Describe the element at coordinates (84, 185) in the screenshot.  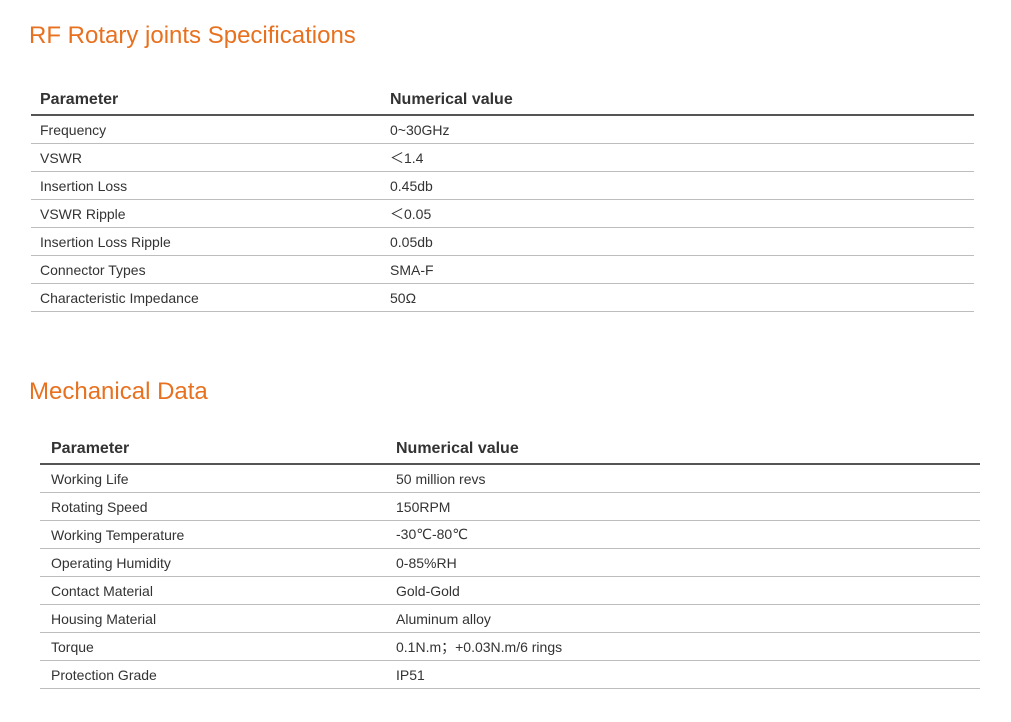
I see `parameter-cell: Insertion Loss` at that location.